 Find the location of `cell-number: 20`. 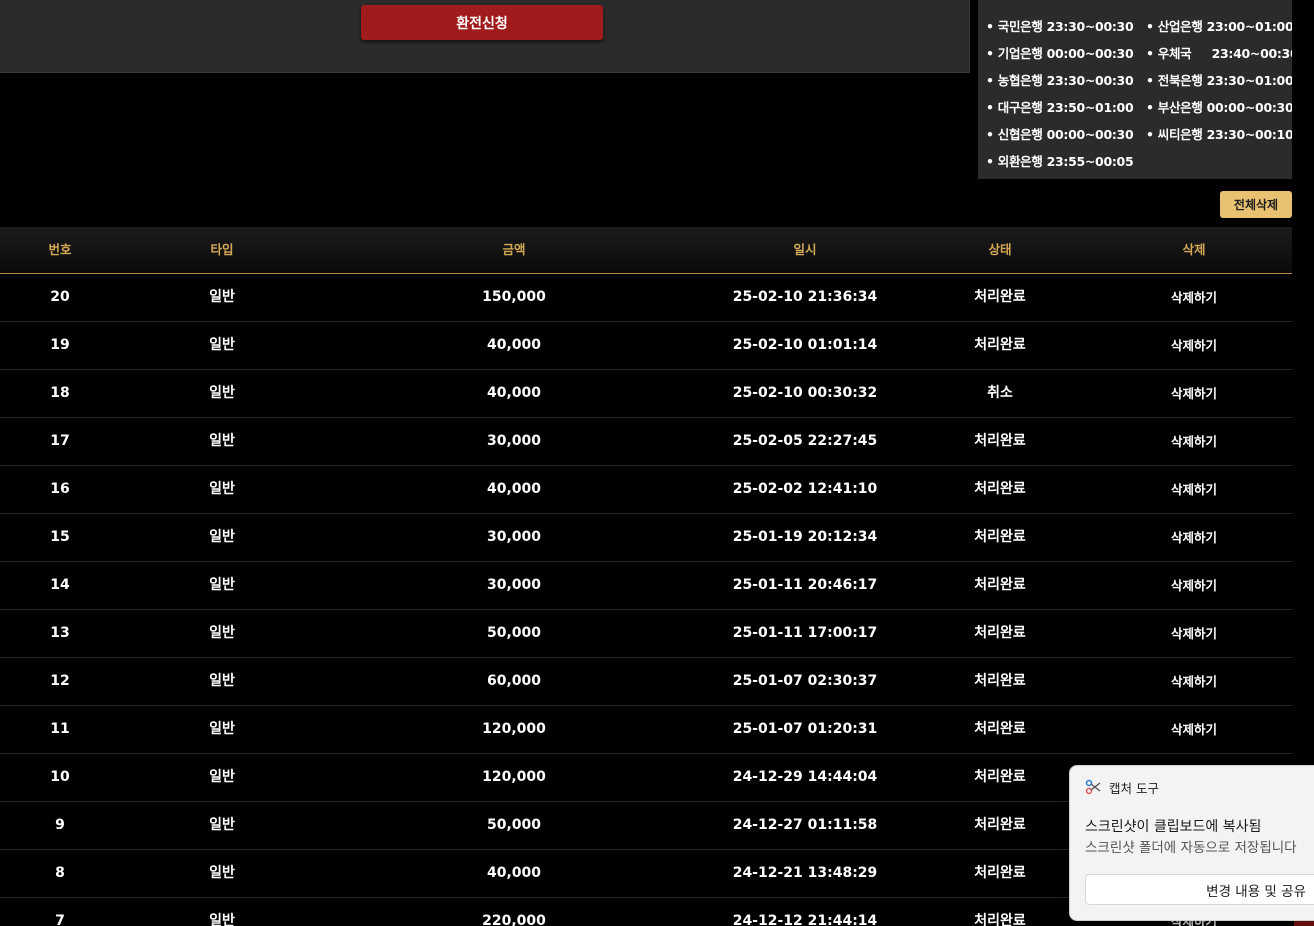

cell-number: 20 is located at coordinates (60, 297).